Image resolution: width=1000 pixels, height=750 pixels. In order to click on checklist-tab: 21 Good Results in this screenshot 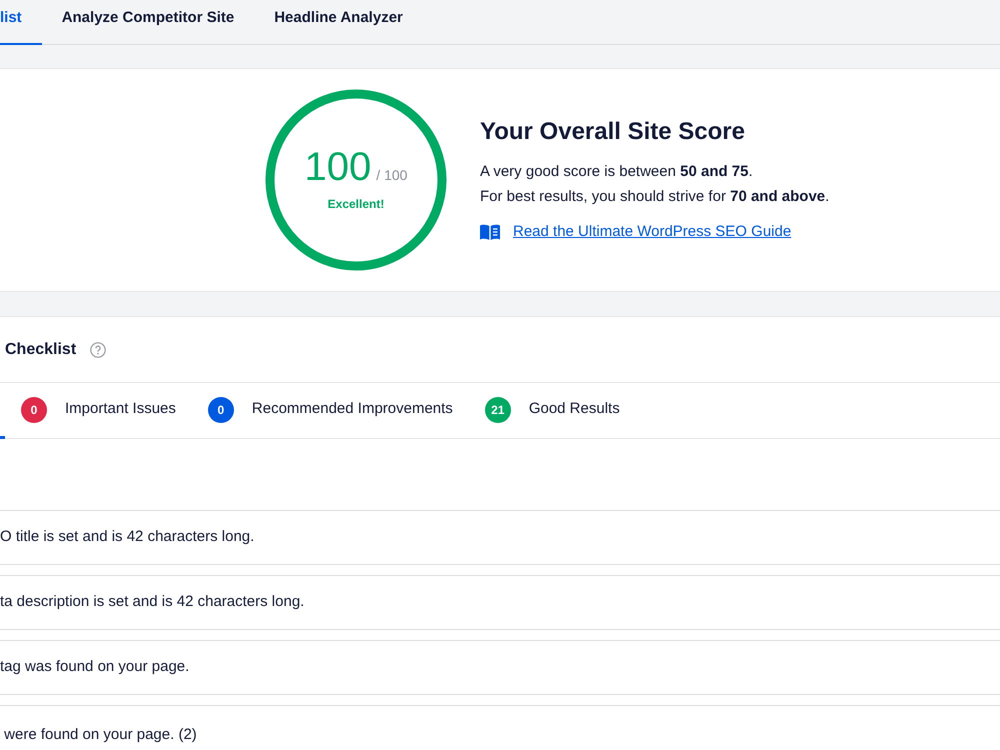, I will do `click(552, 411)`.